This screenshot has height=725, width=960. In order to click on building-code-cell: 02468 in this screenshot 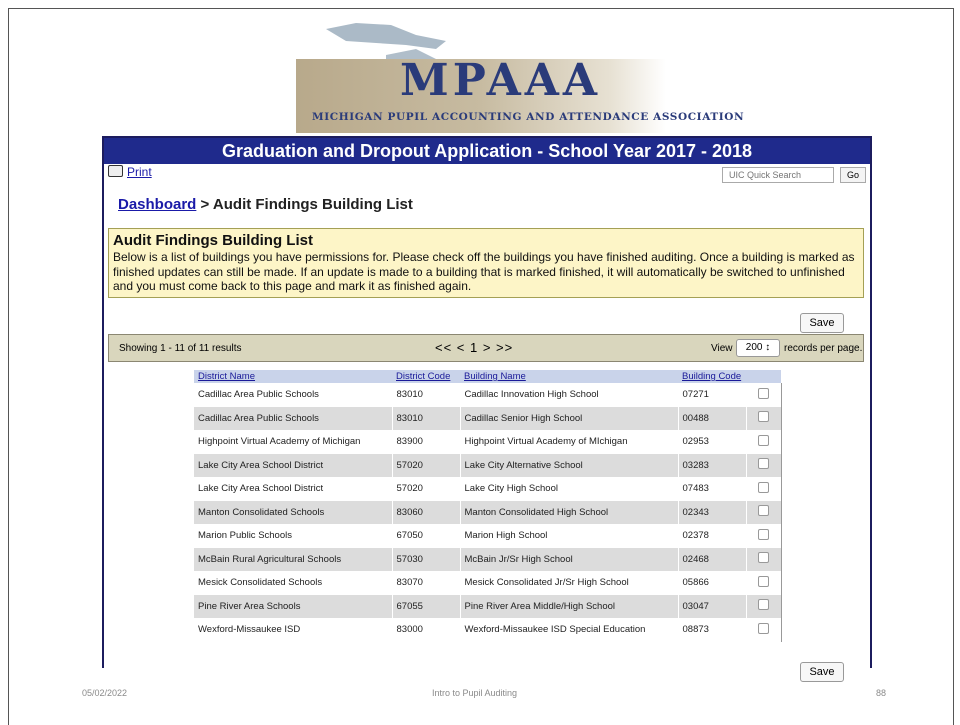, I will do `click(712, 559)`.